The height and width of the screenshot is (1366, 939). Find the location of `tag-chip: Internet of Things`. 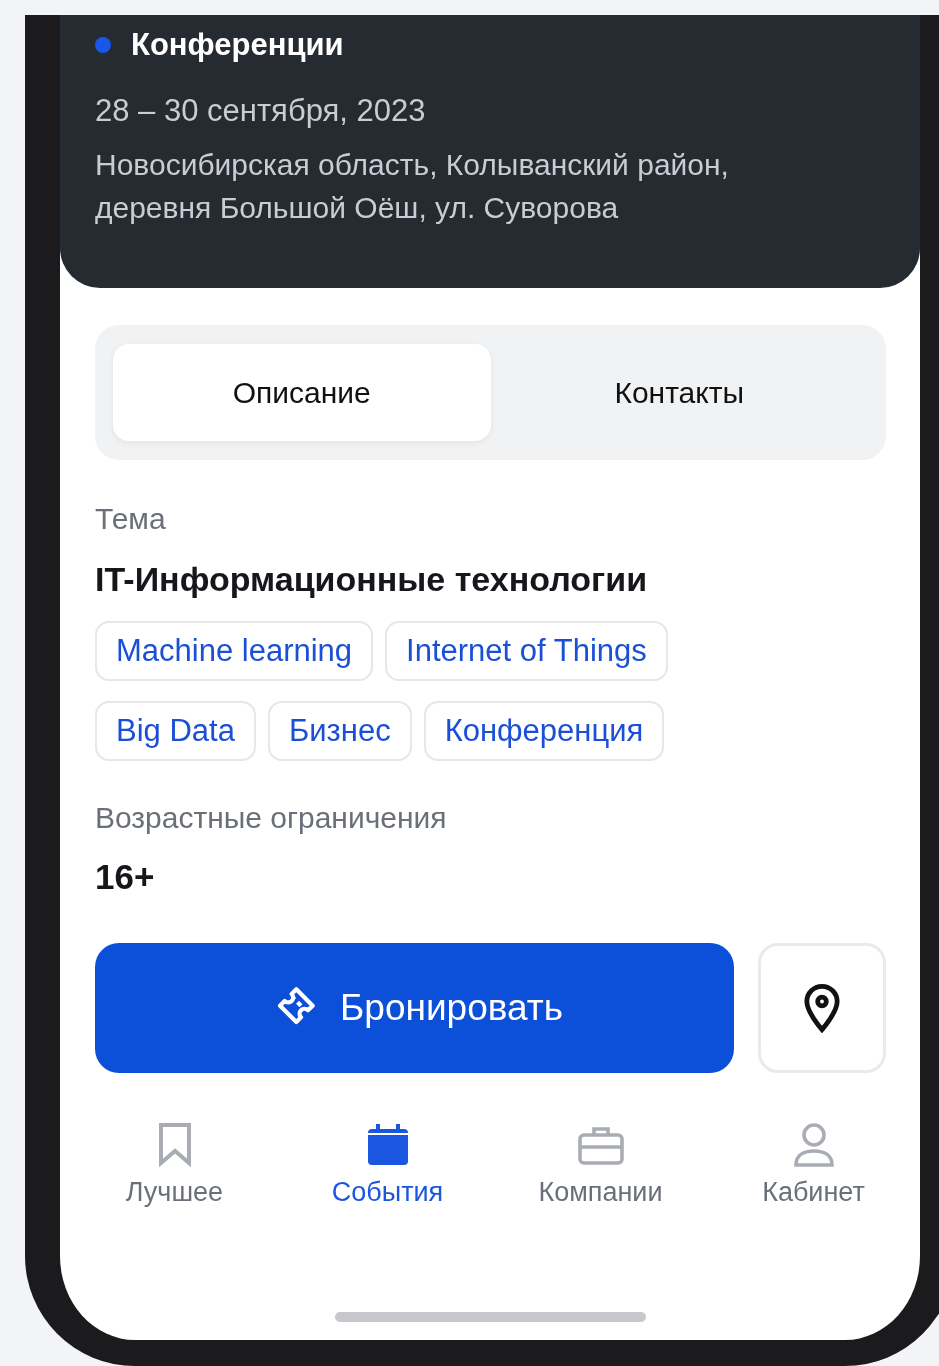

tag-chip: Internet of Things is located at coordinates (526, 651).